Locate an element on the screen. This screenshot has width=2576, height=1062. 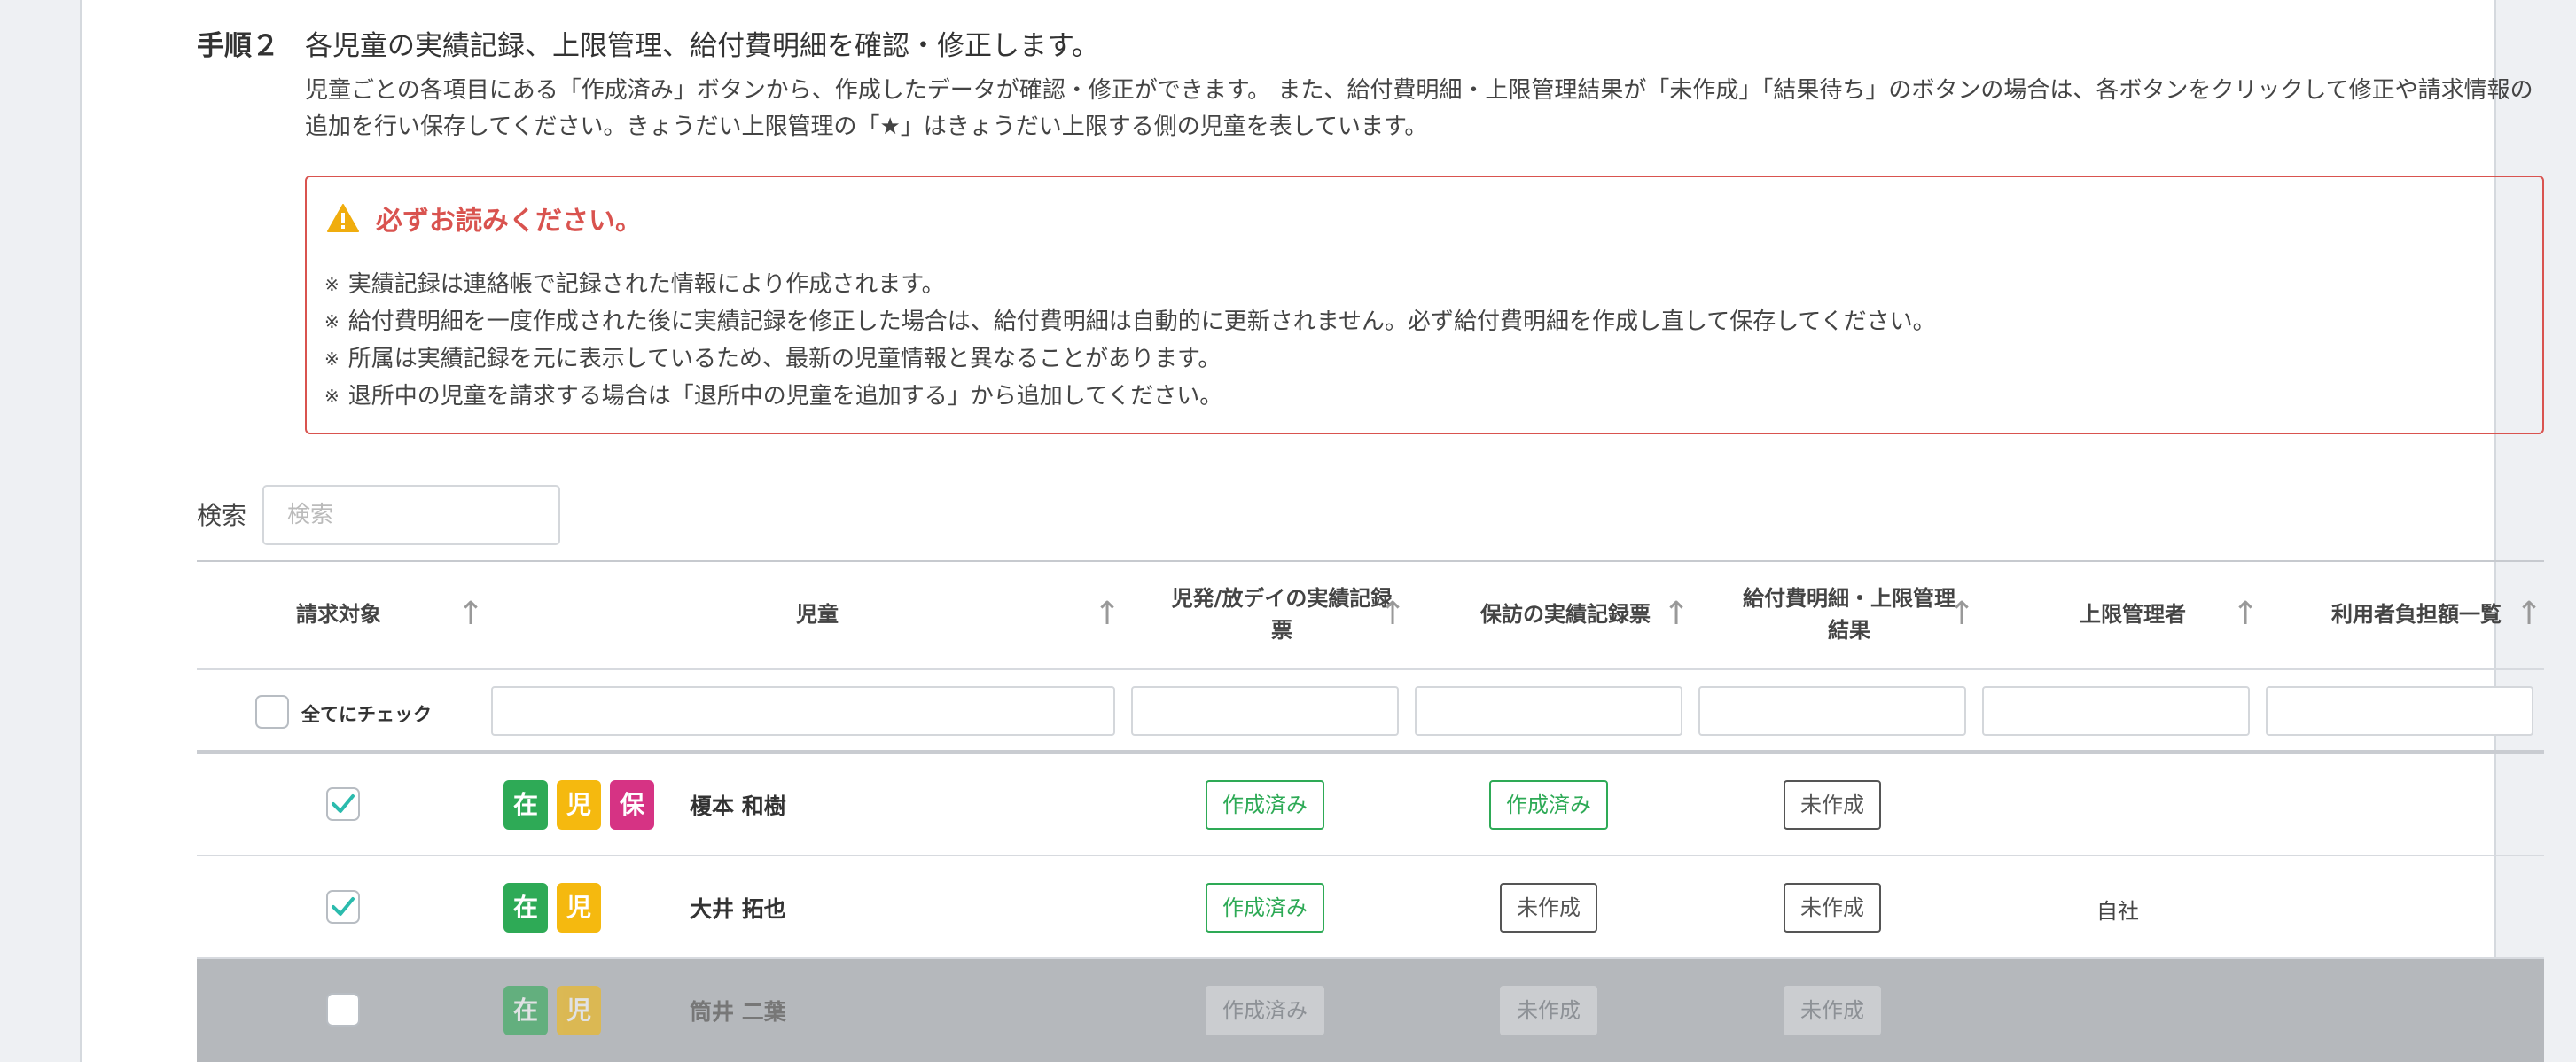
filter-row: 全てにチェック is located at coordinates (1370, 711).